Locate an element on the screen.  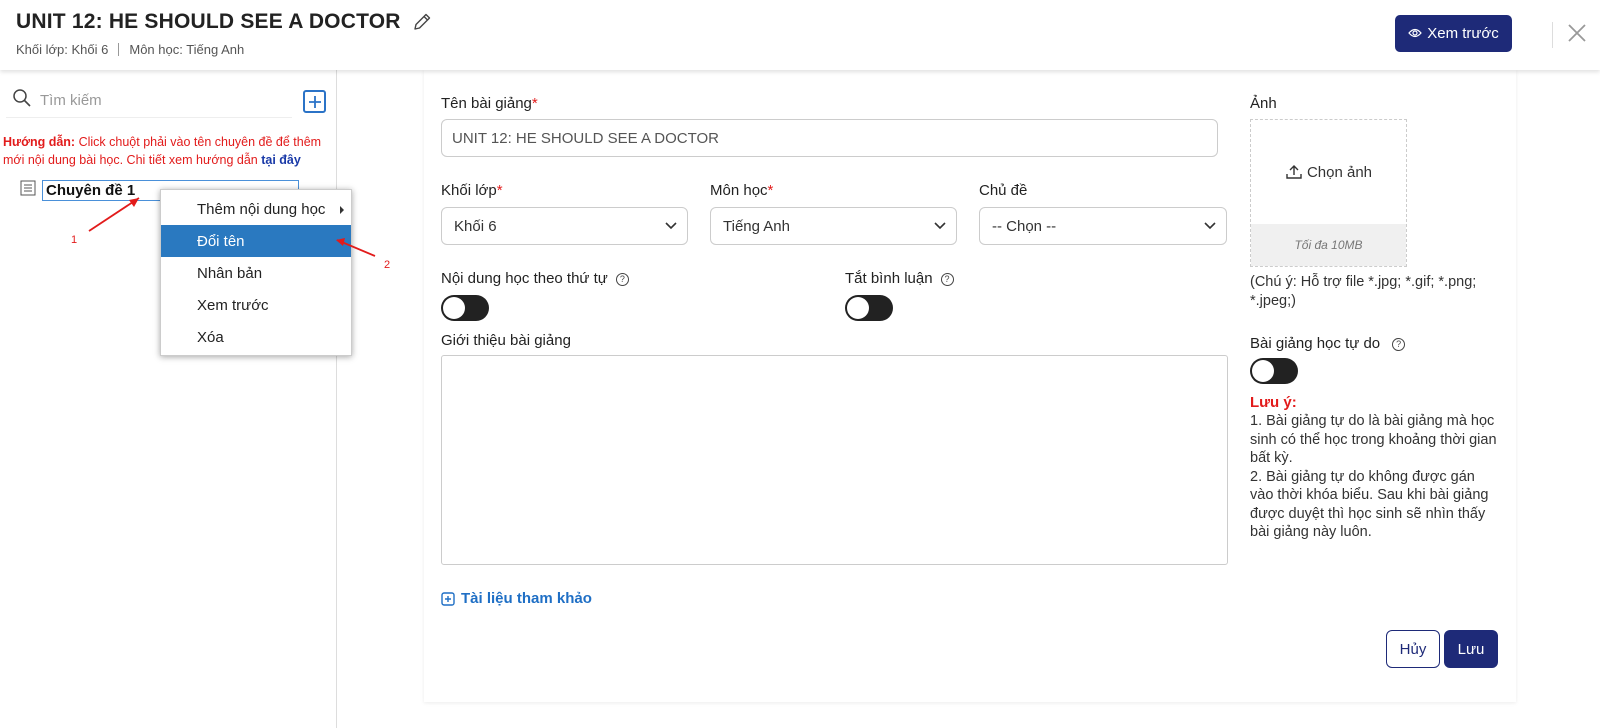
menu-item-rename: Đổi tên is located at coordinates (256, 241).